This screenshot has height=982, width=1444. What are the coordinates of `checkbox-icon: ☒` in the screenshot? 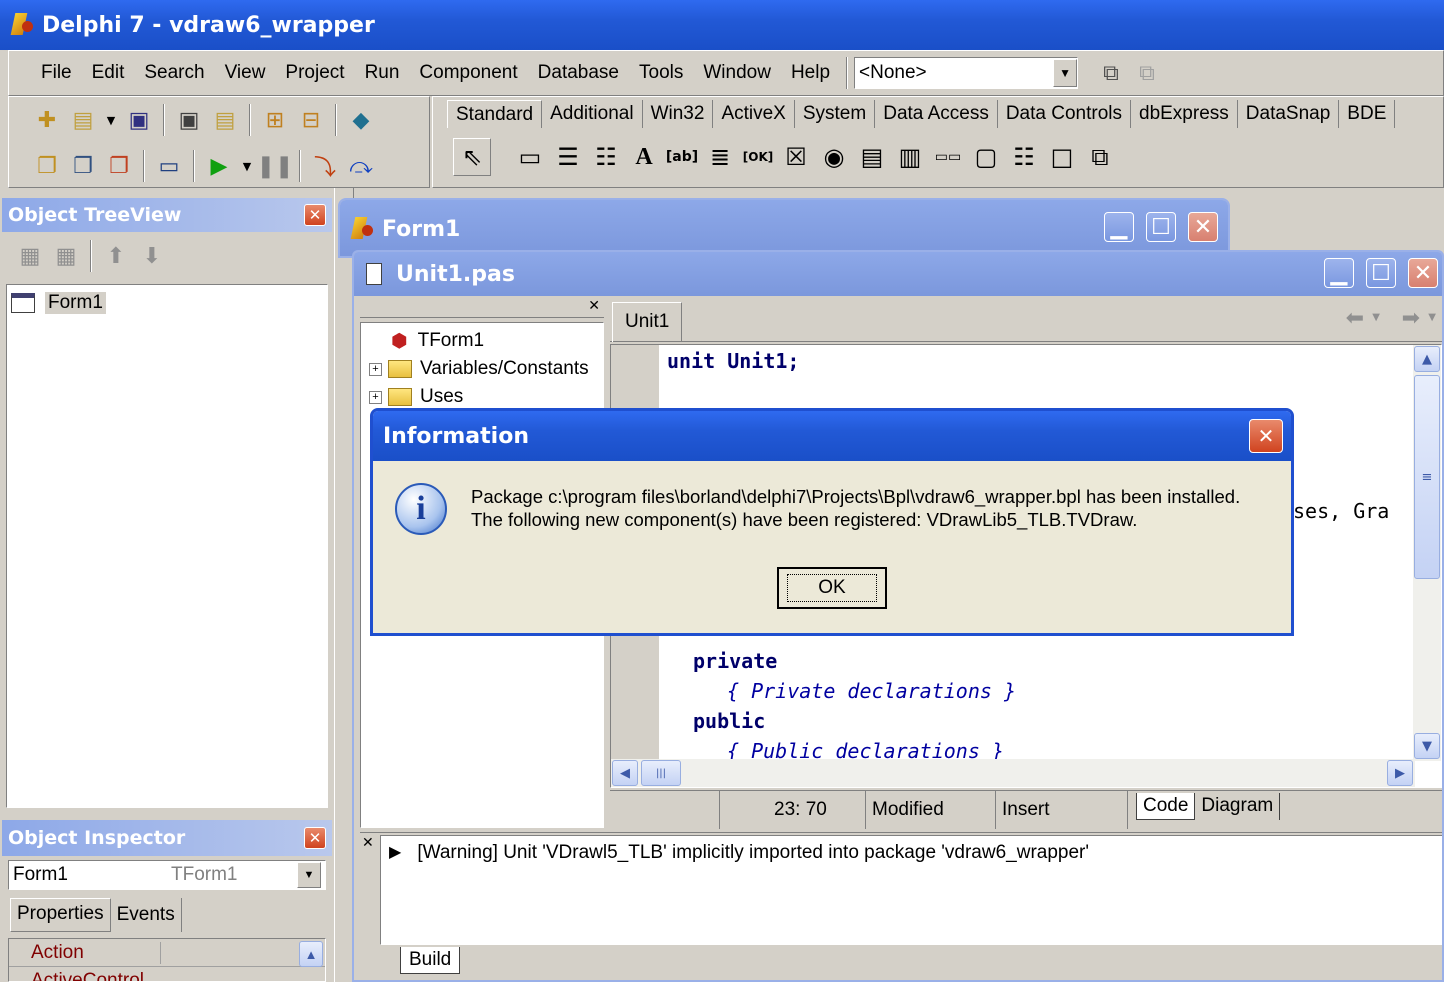 It's located at (796, 157).